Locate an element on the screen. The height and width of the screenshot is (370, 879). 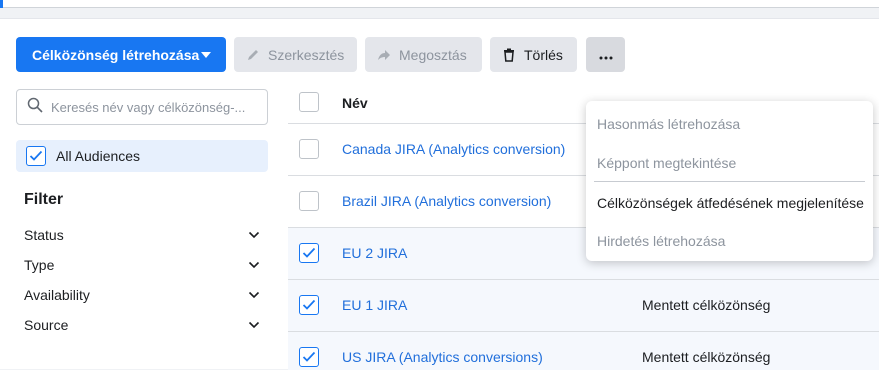
menu-item-view-pixel: Képpont megtekintése is located at coordinates (666, 163).